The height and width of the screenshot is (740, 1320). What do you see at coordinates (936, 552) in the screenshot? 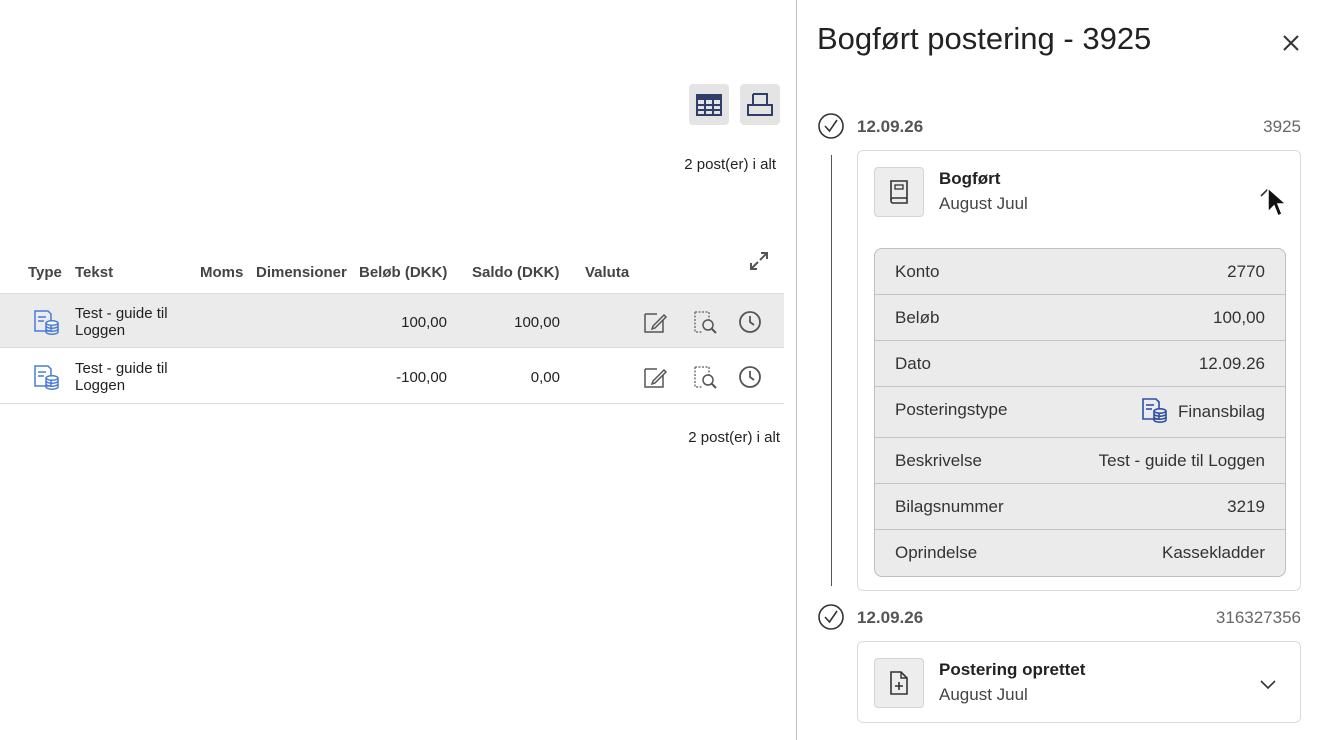
I see `detail-key: Oprindelse` at bounding box center [936, 552].